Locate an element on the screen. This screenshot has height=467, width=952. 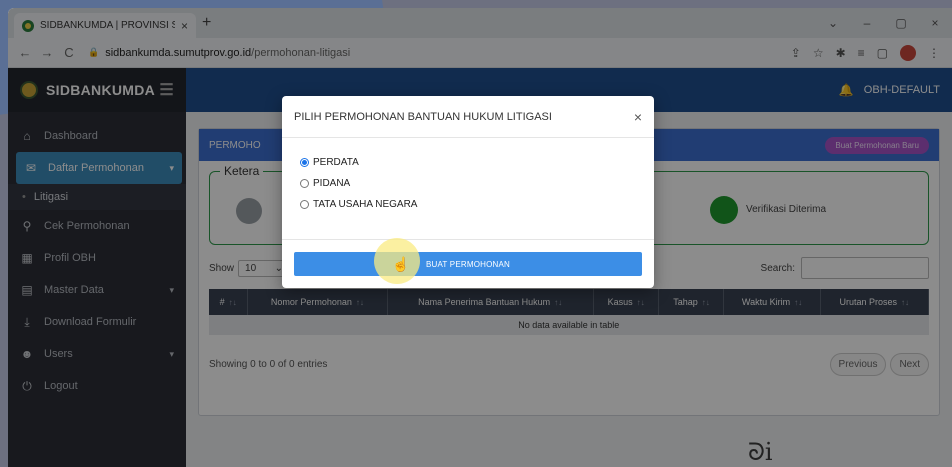
modal-title: PILIH PERMOHONAN BANTUAN HUKUM LITIGASI is located at coordinates (423, 116).